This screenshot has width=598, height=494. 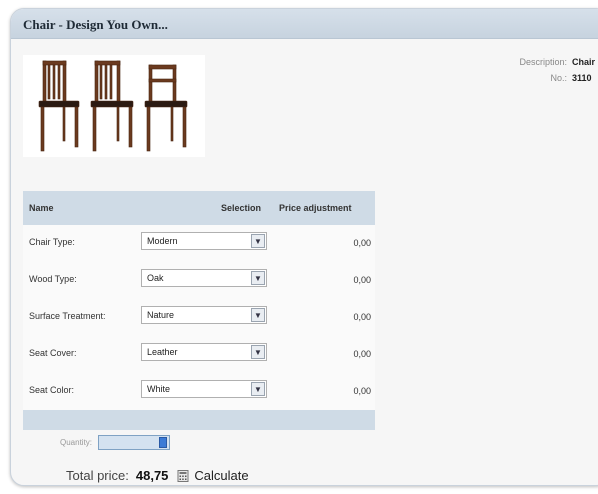 I want to click on chairs-image, so click(x=114, y=106).